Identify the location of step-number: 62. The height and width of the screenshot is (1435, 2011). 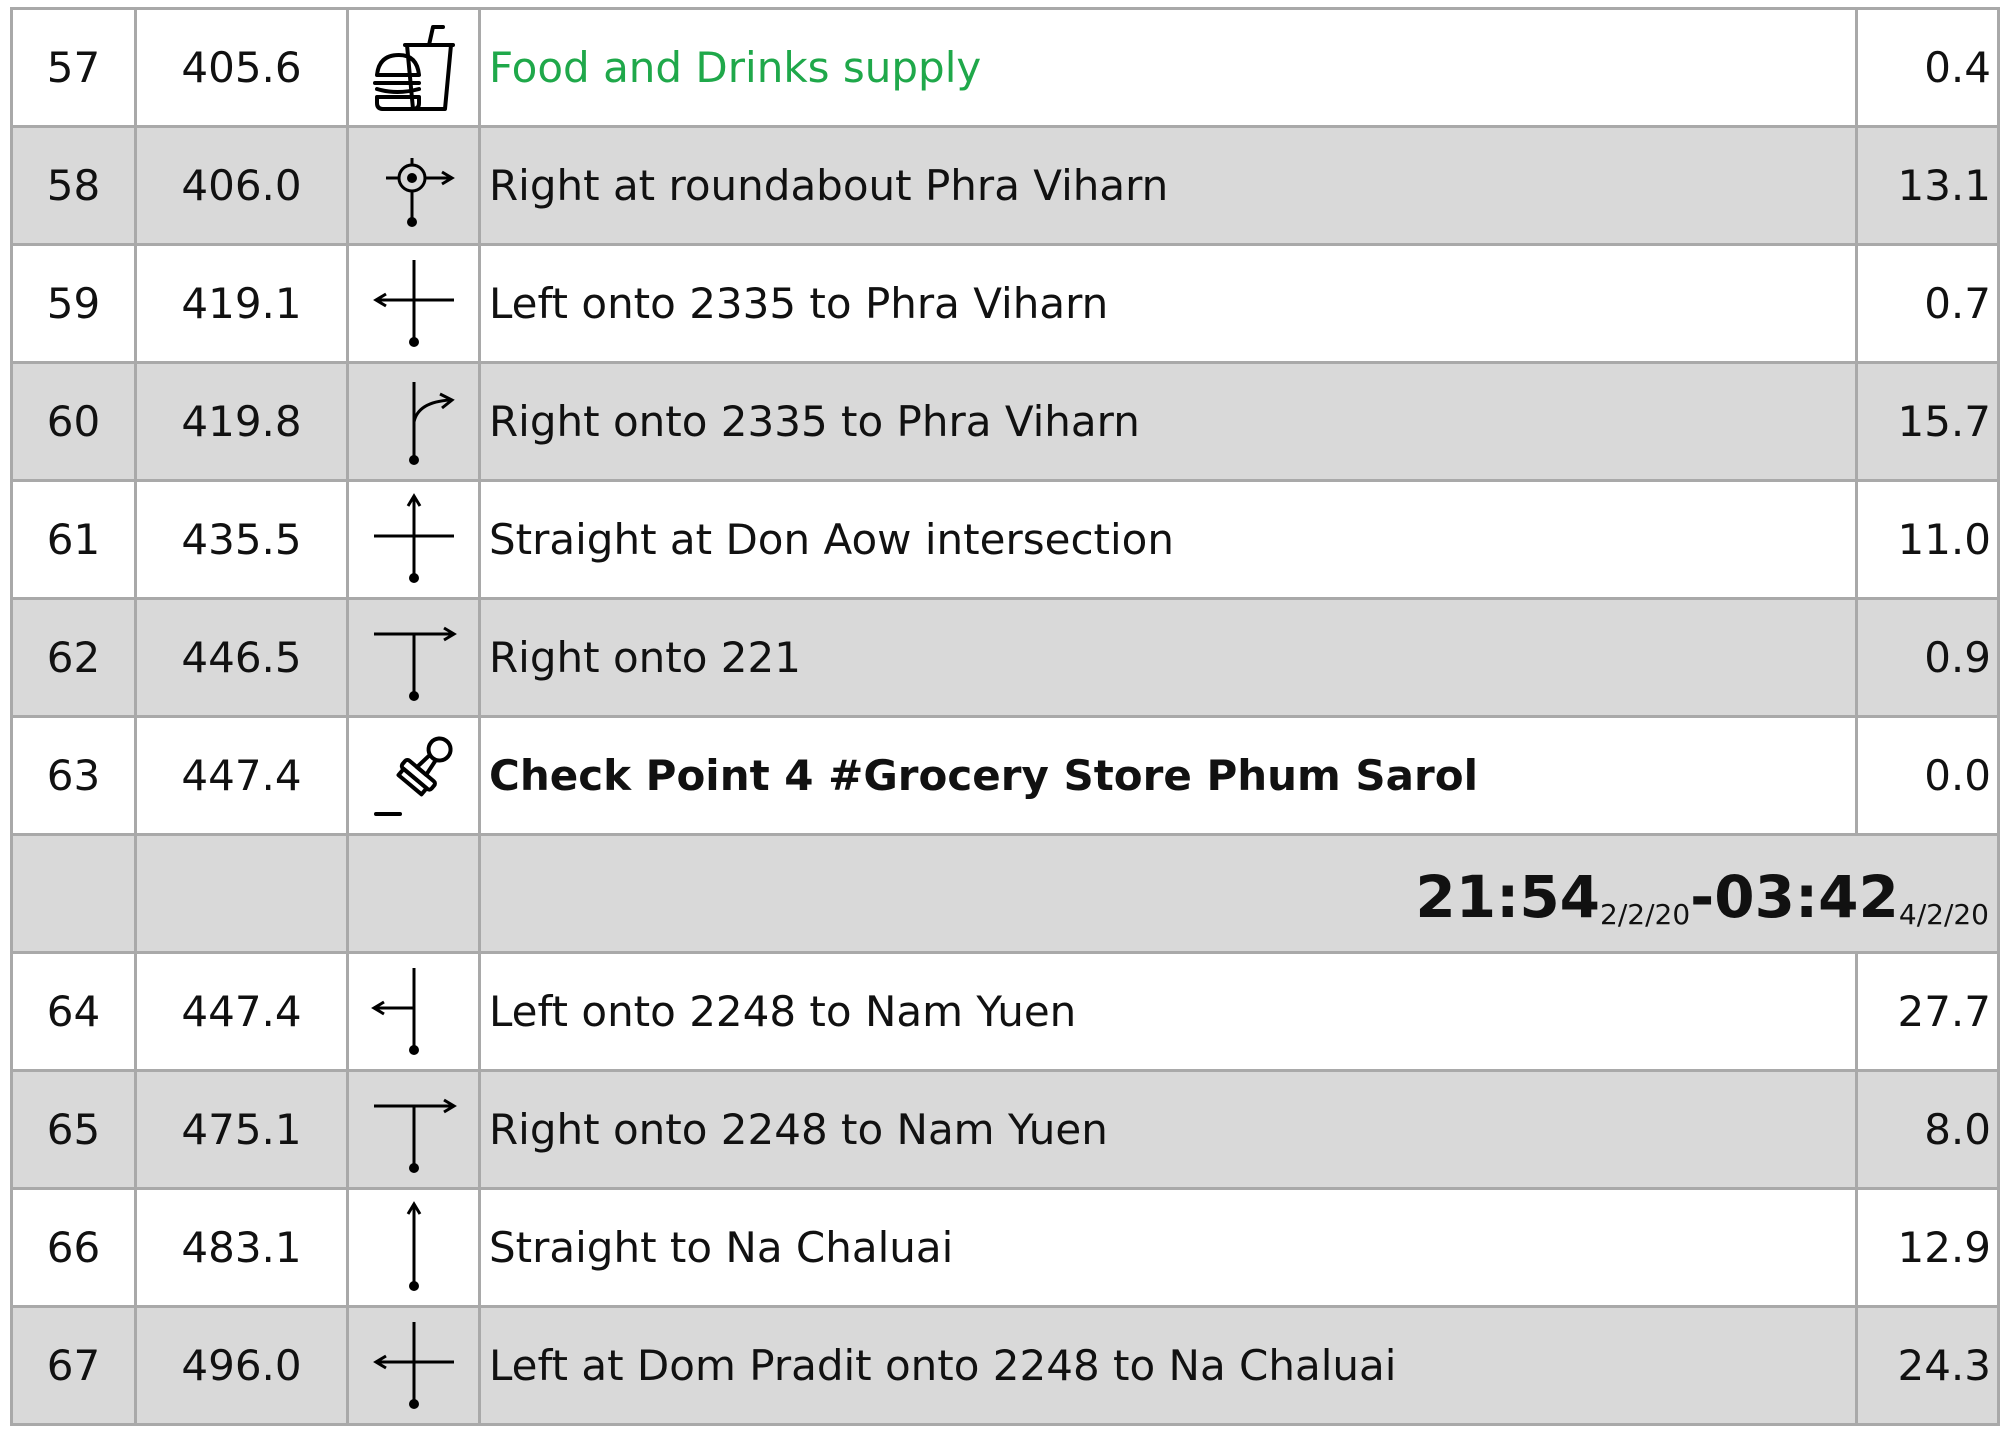
(72, 657).